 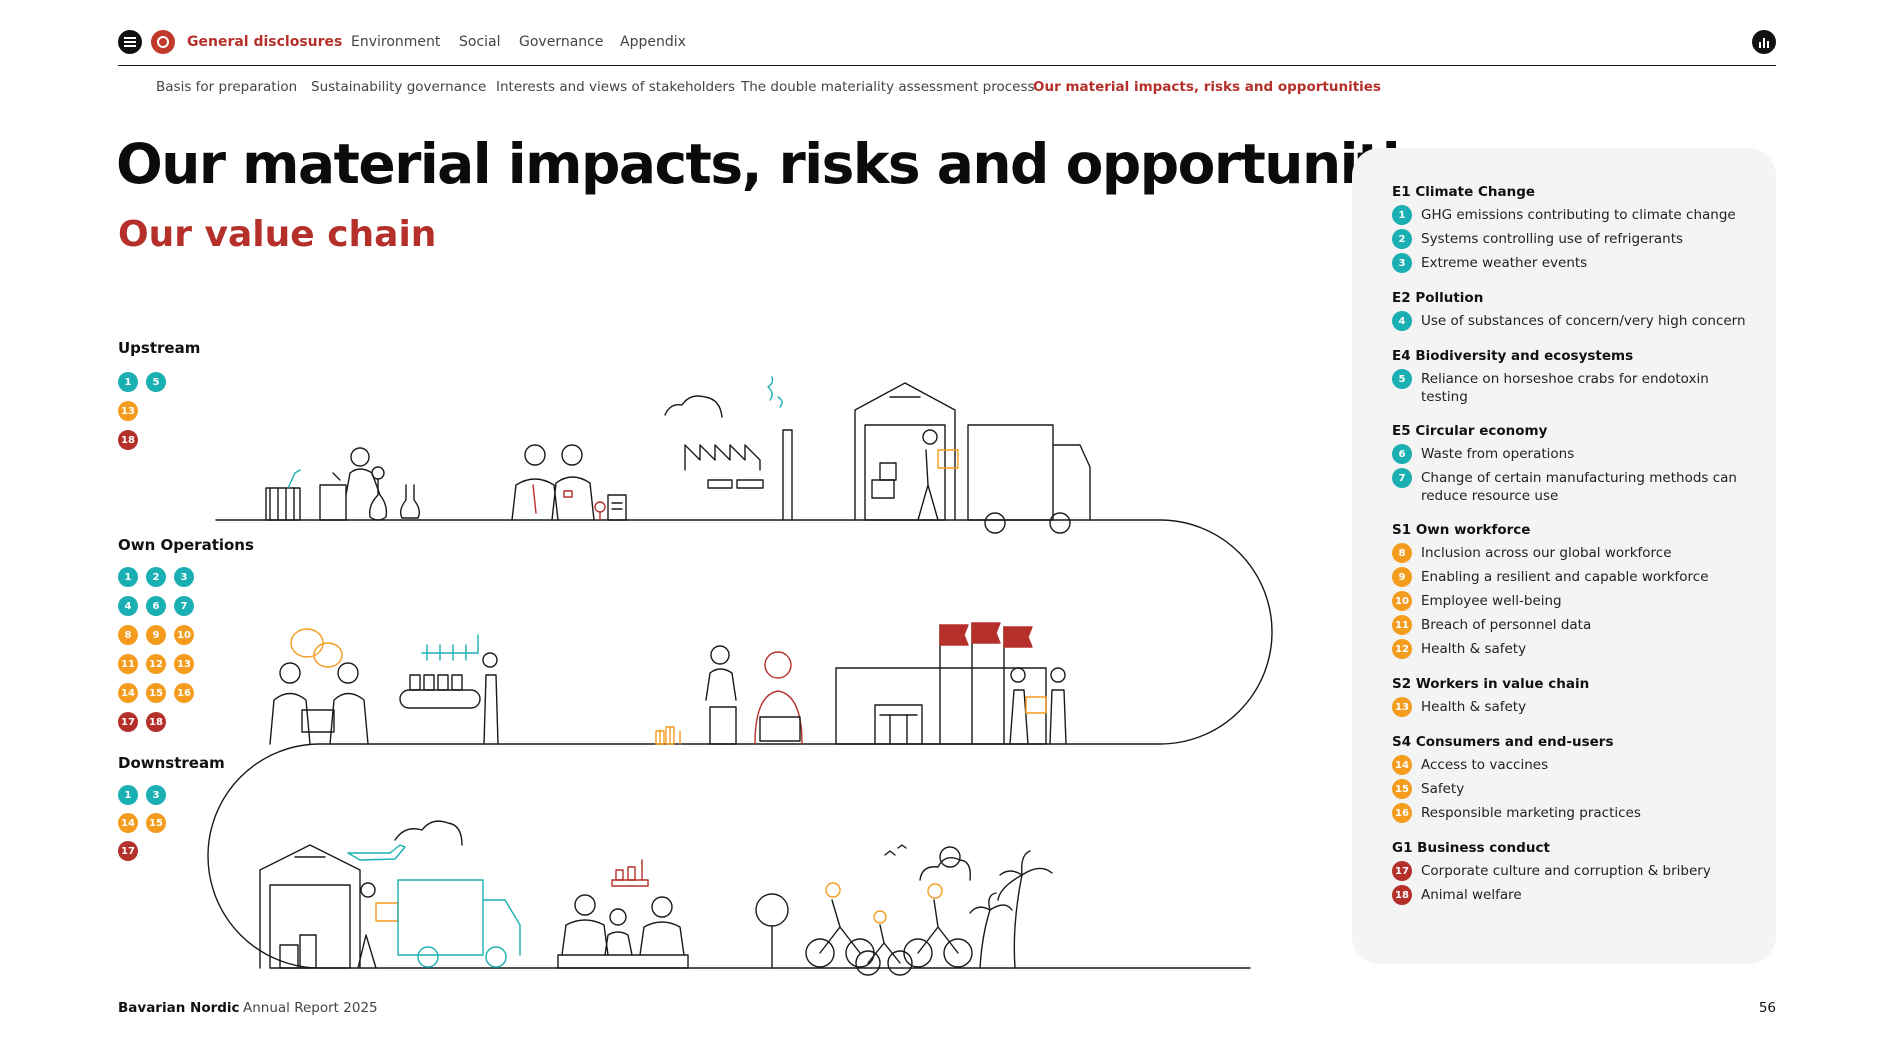 What do you see at coordinates (159, 348) in the screenshot?
I see `stage-label-upstream: Upstream` at bounding box center [159, 348].